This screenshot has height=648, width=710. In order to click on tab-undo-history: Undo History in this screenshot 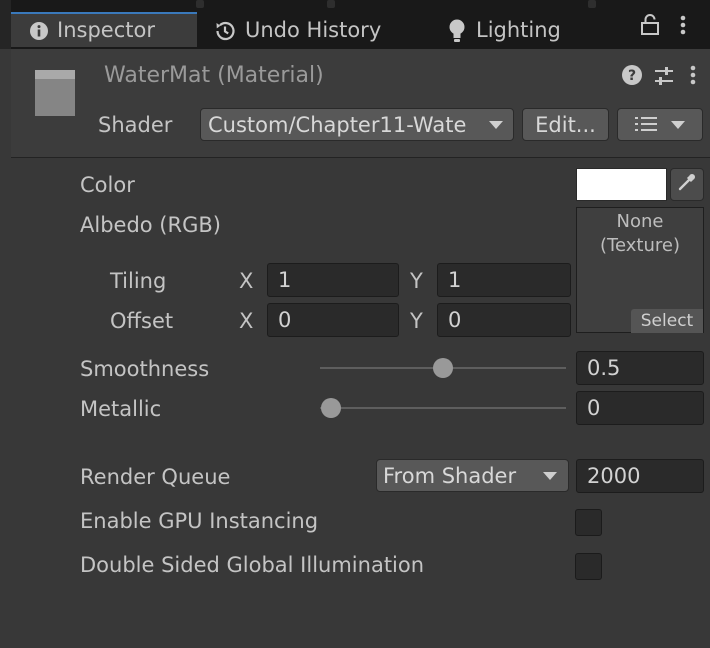, I will do `click(297, 30)`.